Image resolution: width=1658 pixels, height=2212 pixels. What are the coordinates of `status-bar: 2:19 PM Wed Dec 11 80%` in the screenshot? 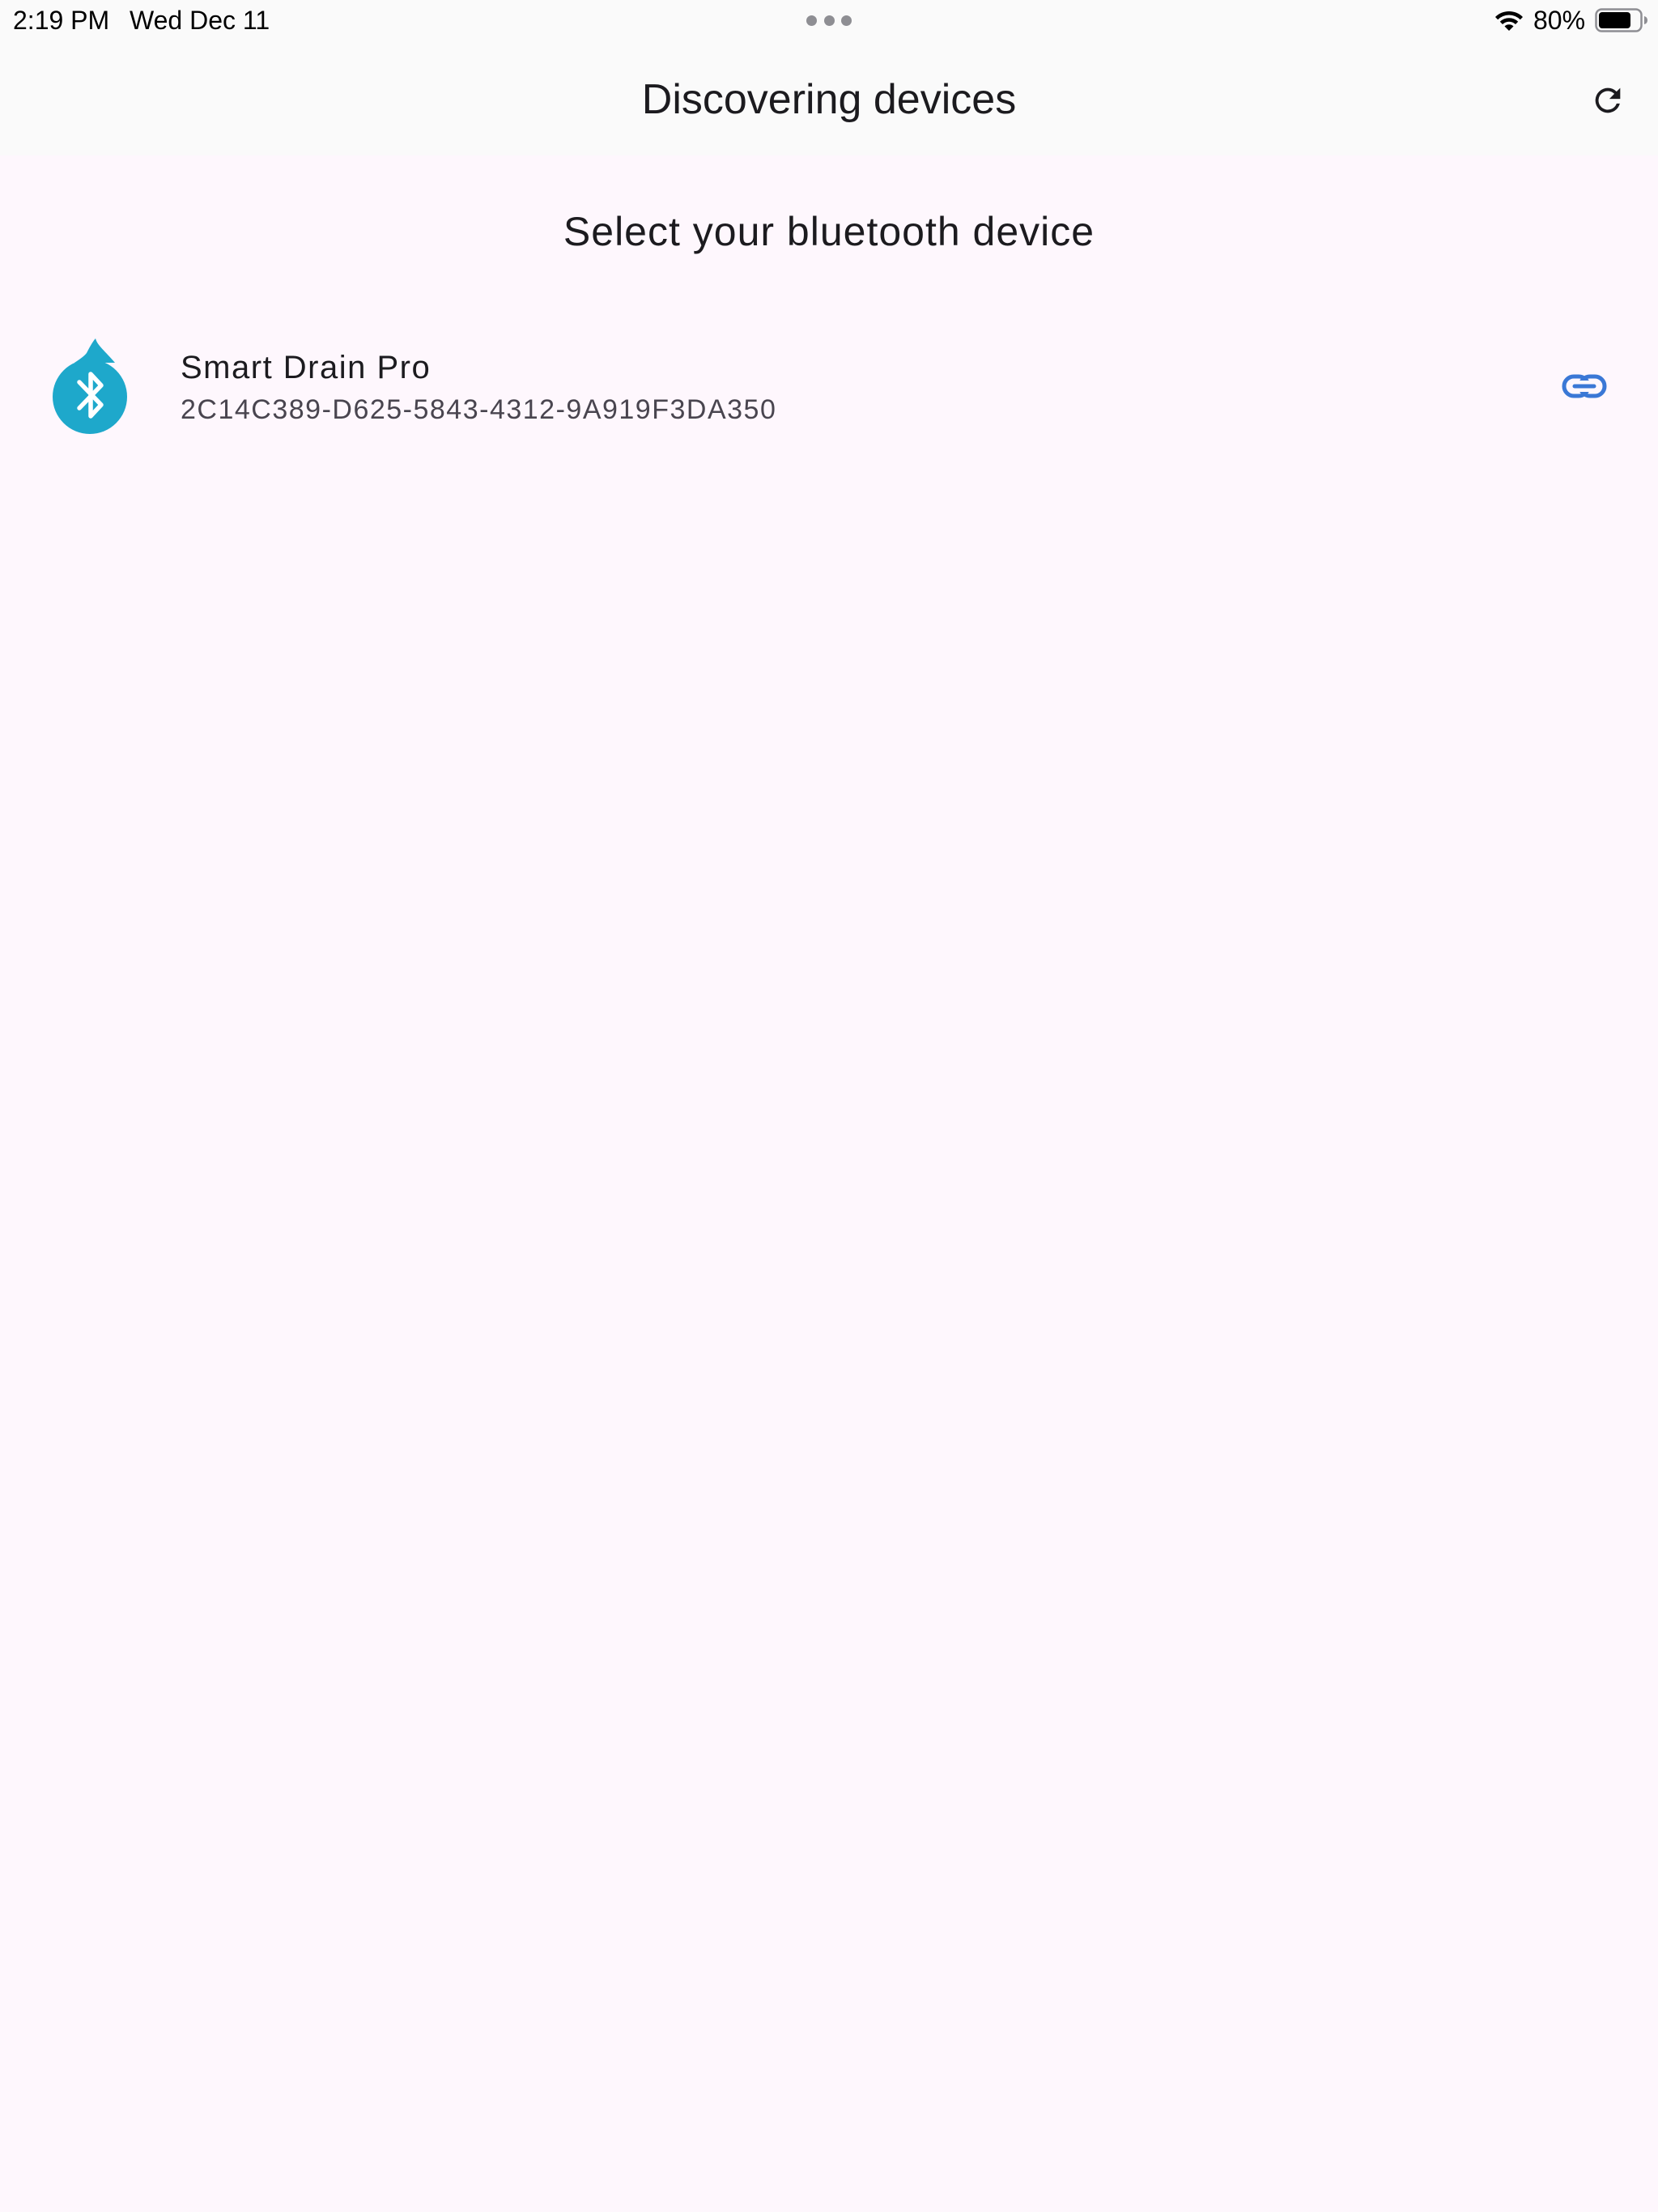 It's located at (829, 20).